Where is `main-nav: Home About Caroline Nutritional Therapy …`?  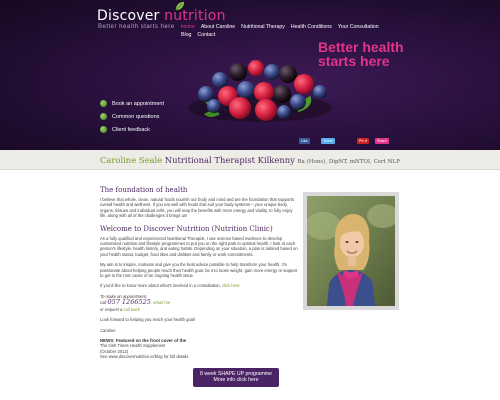 main-nav: Home About Caroline Nutritional Therapy … is located at coordinates (286, 31).